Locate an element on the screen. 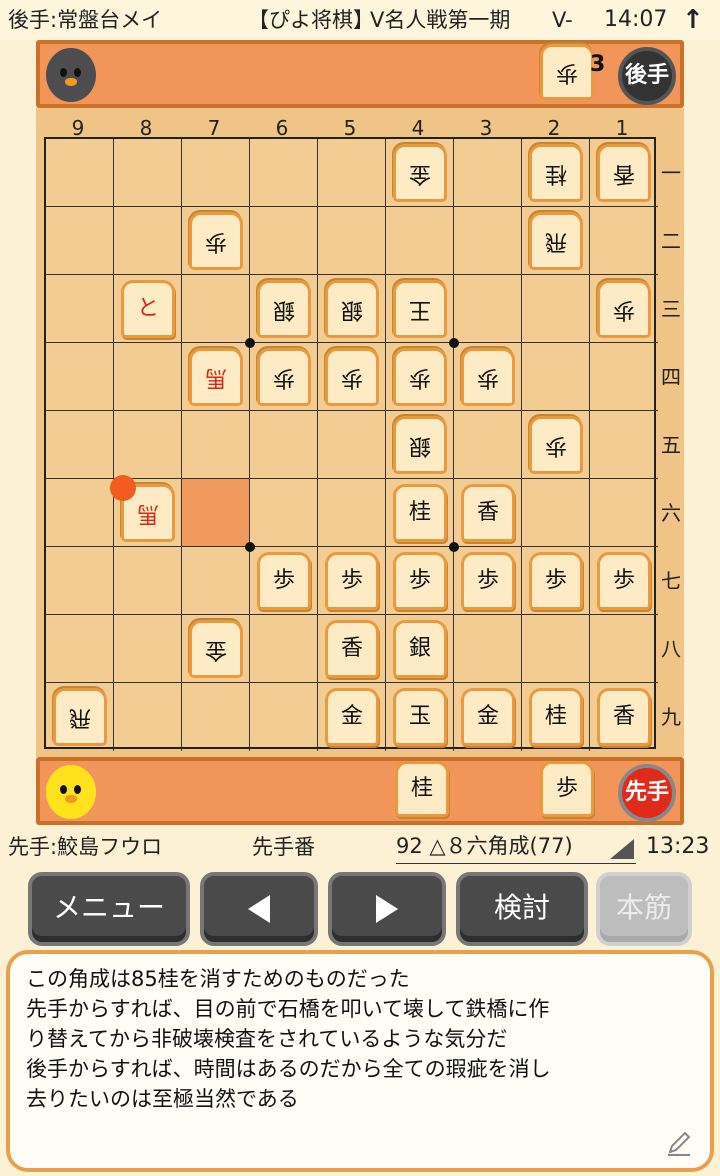  sente-piece: 玉 is located at coordinates (420, 717).